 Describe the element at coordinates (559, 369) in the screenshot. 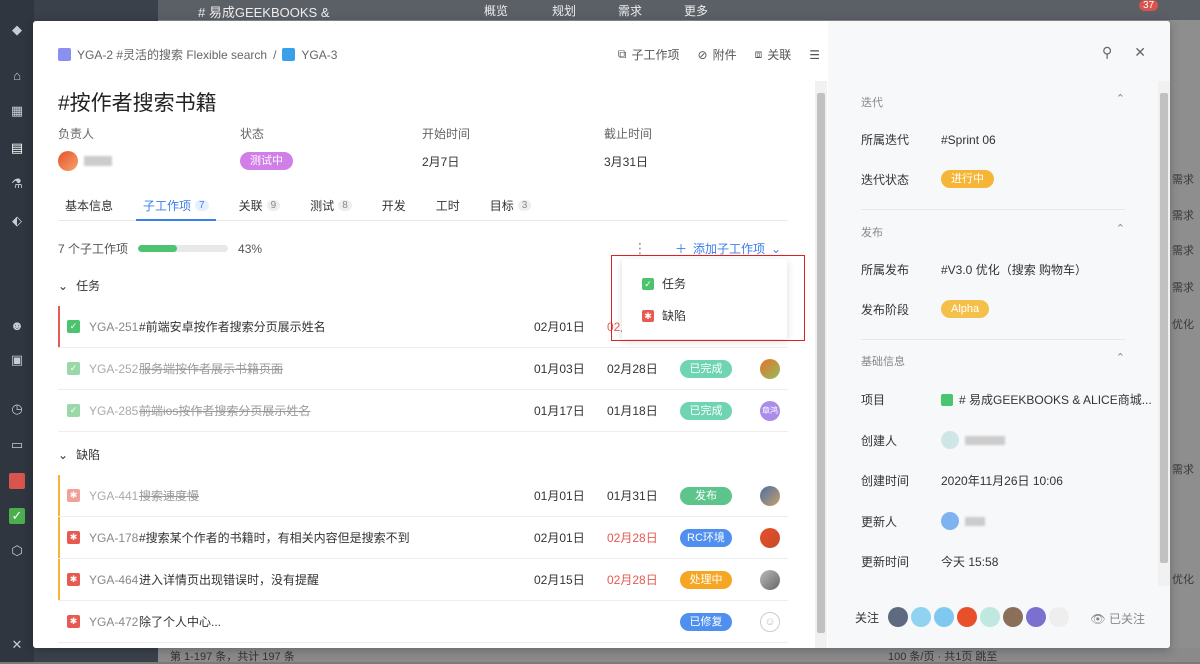

I see `row-start: 01月03日` at that location.